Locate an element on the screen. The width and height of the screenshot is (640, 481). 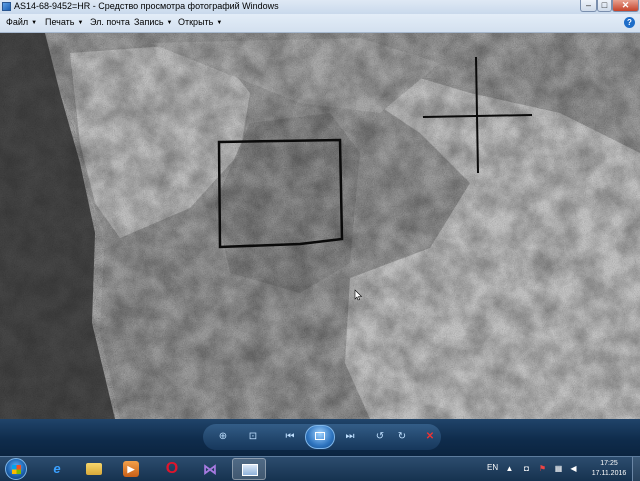
menu-burn: Запись ▼ is located at coordinates (153, 22).